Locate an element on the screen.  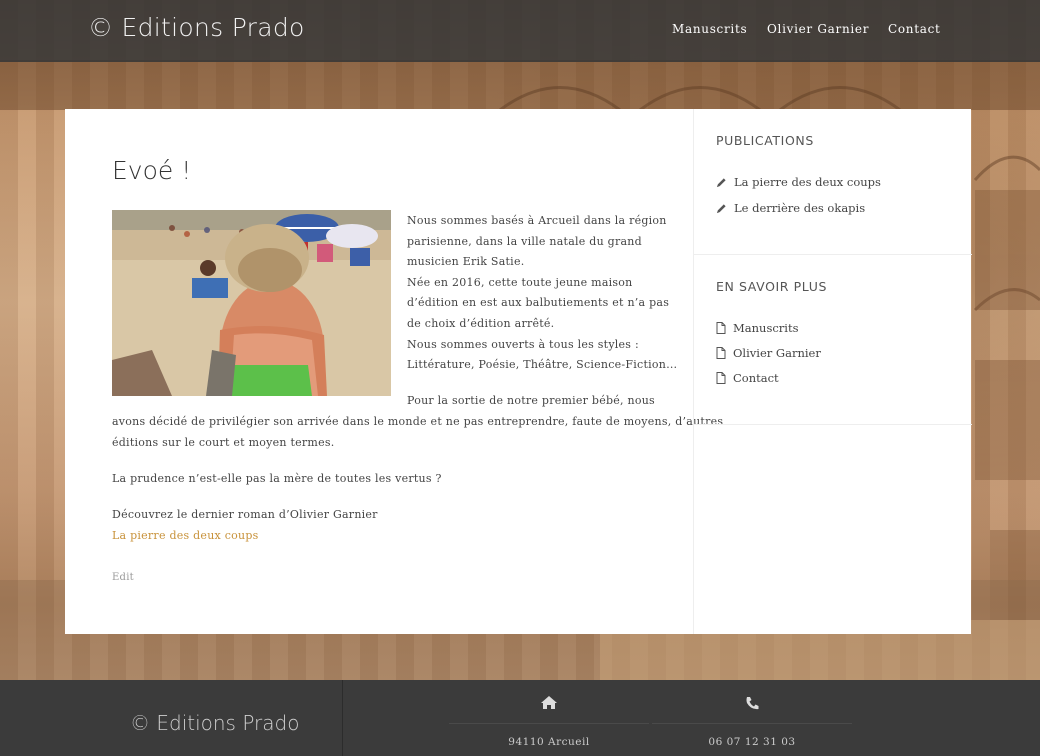
sidebar-item-manuscrits: Manuscrits is located at coordinates (757, 328).